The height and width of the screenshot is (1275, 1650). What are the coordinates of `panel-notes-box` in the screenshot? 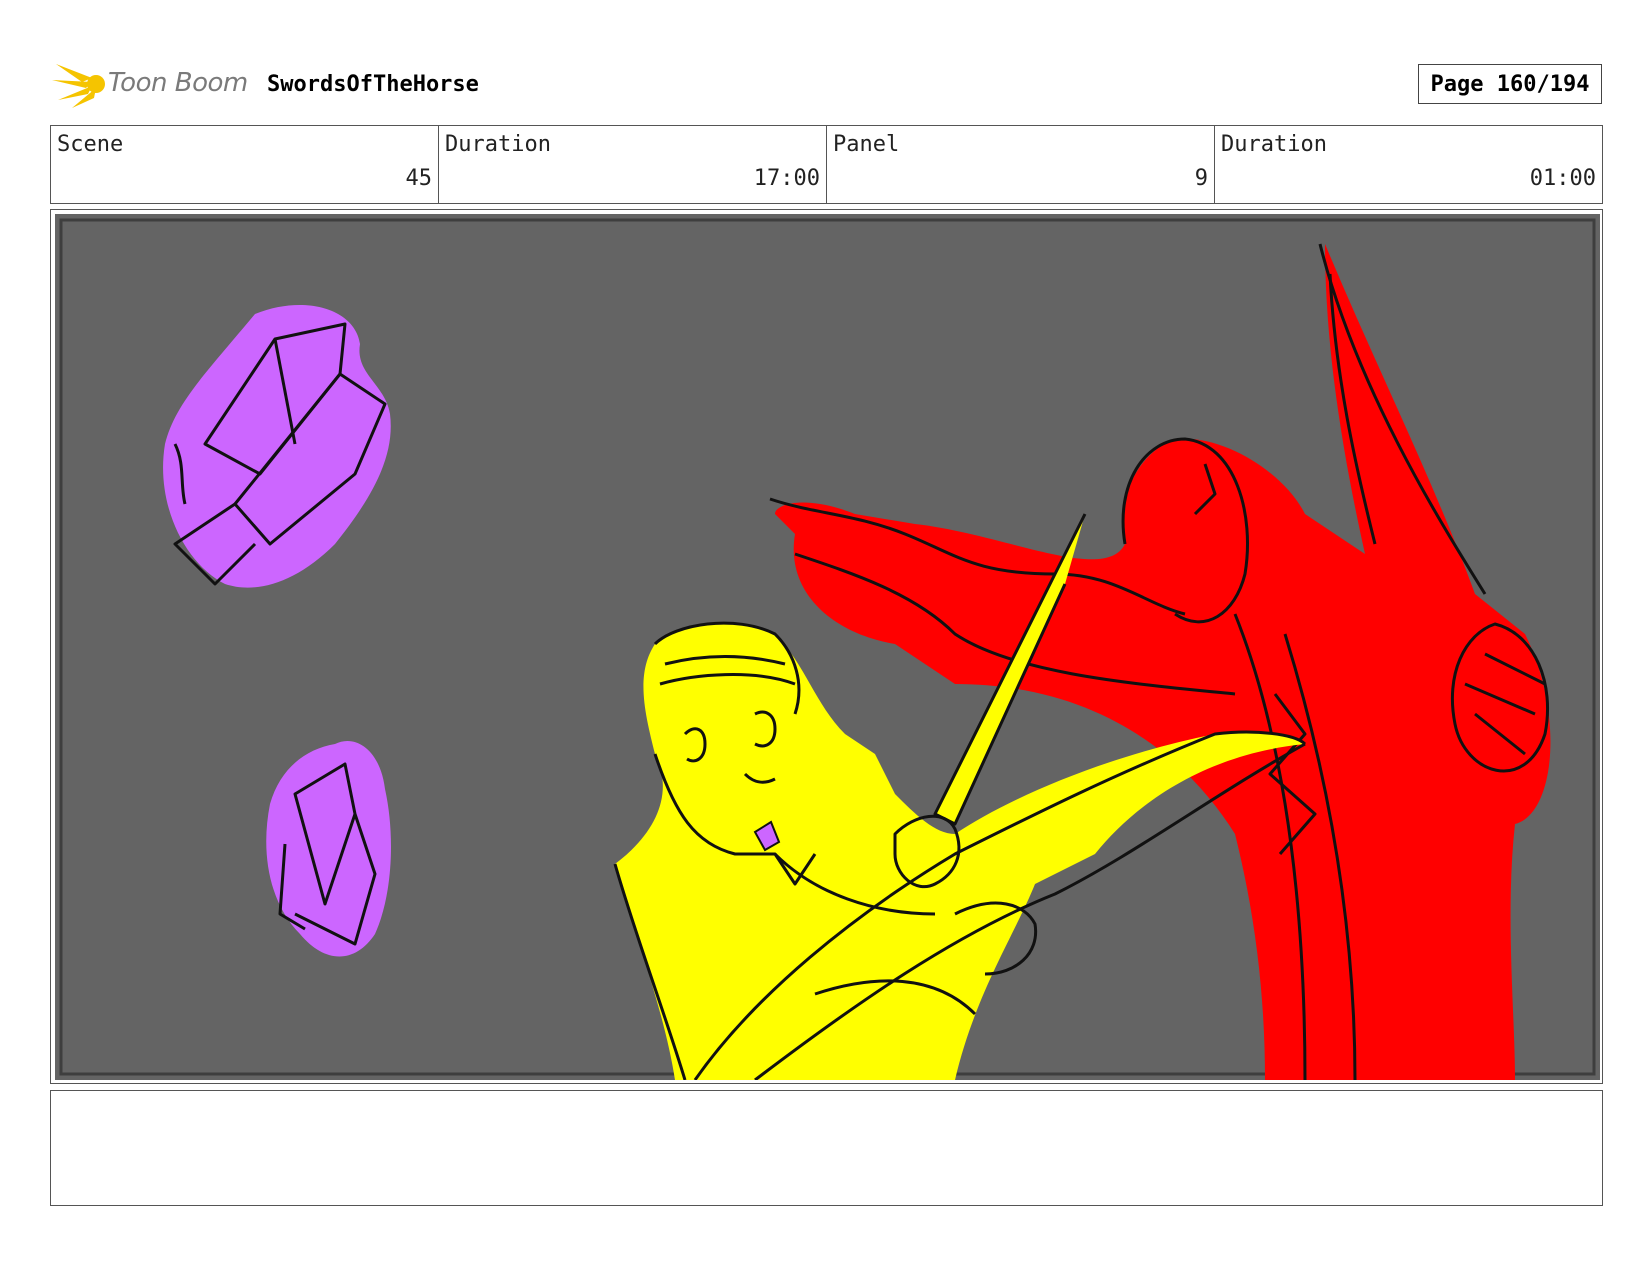 It's located at (826, 1148).